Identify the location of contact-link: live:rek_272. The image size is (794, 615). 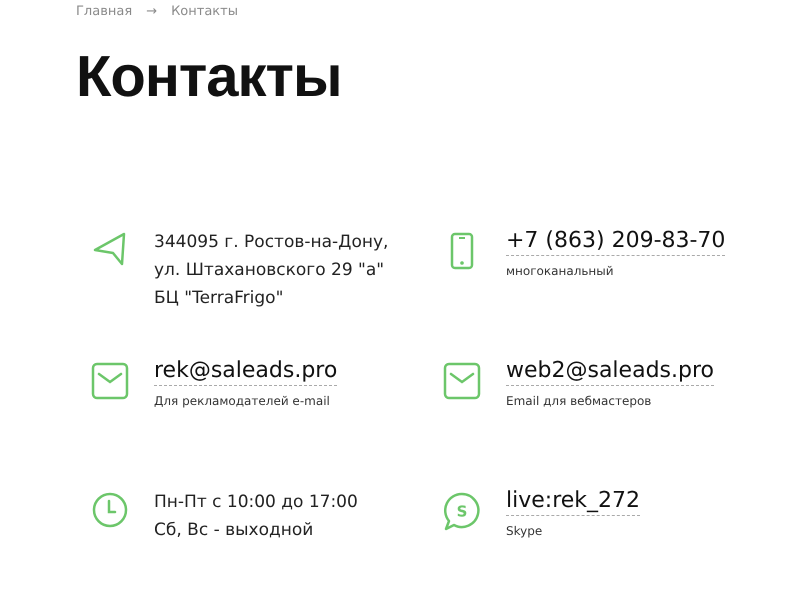
(573, 502).